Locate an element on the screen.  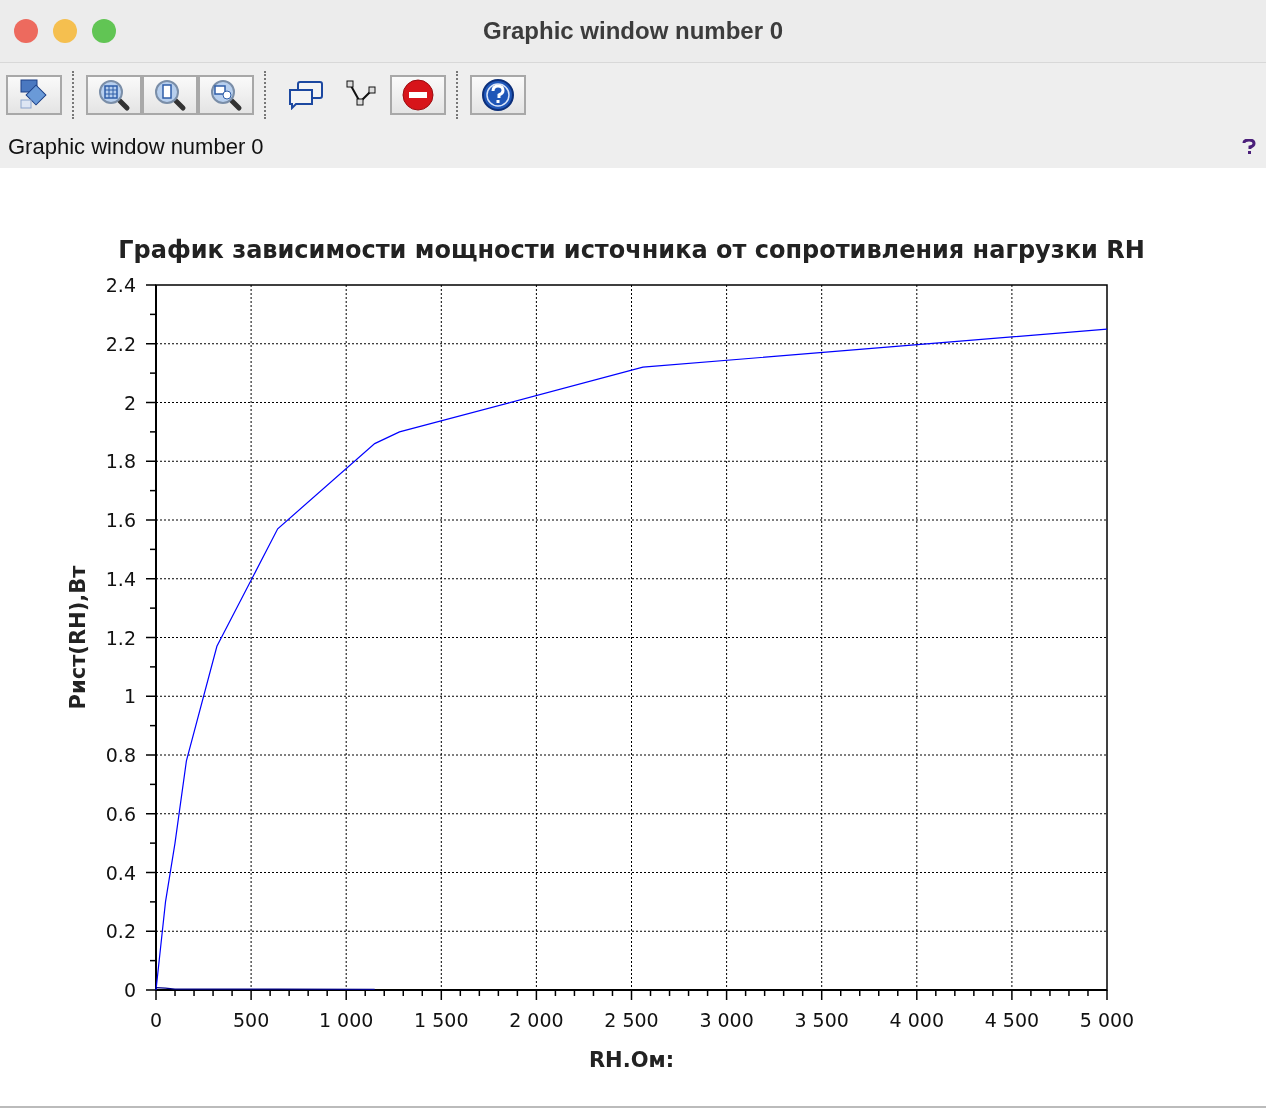
y-tick-label: 1.4 is located at coordinates (120, 578).